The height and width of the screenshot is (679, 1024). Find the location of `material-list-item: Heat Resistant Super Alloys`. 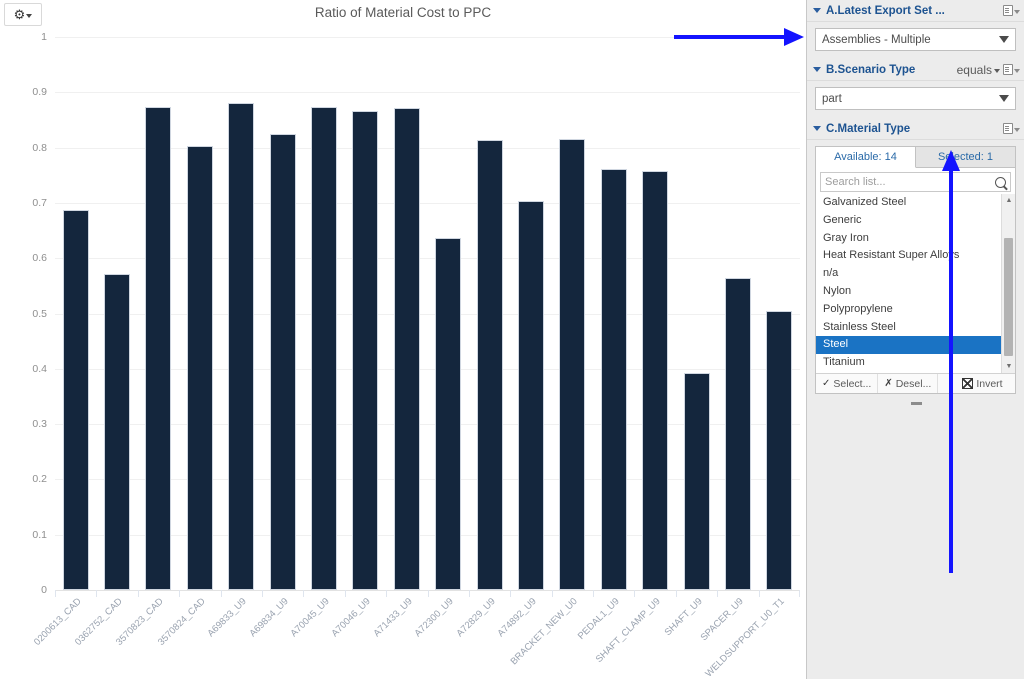

material-list-item: Heat Resistant Super Alloys is located at coordinates (908, 256).